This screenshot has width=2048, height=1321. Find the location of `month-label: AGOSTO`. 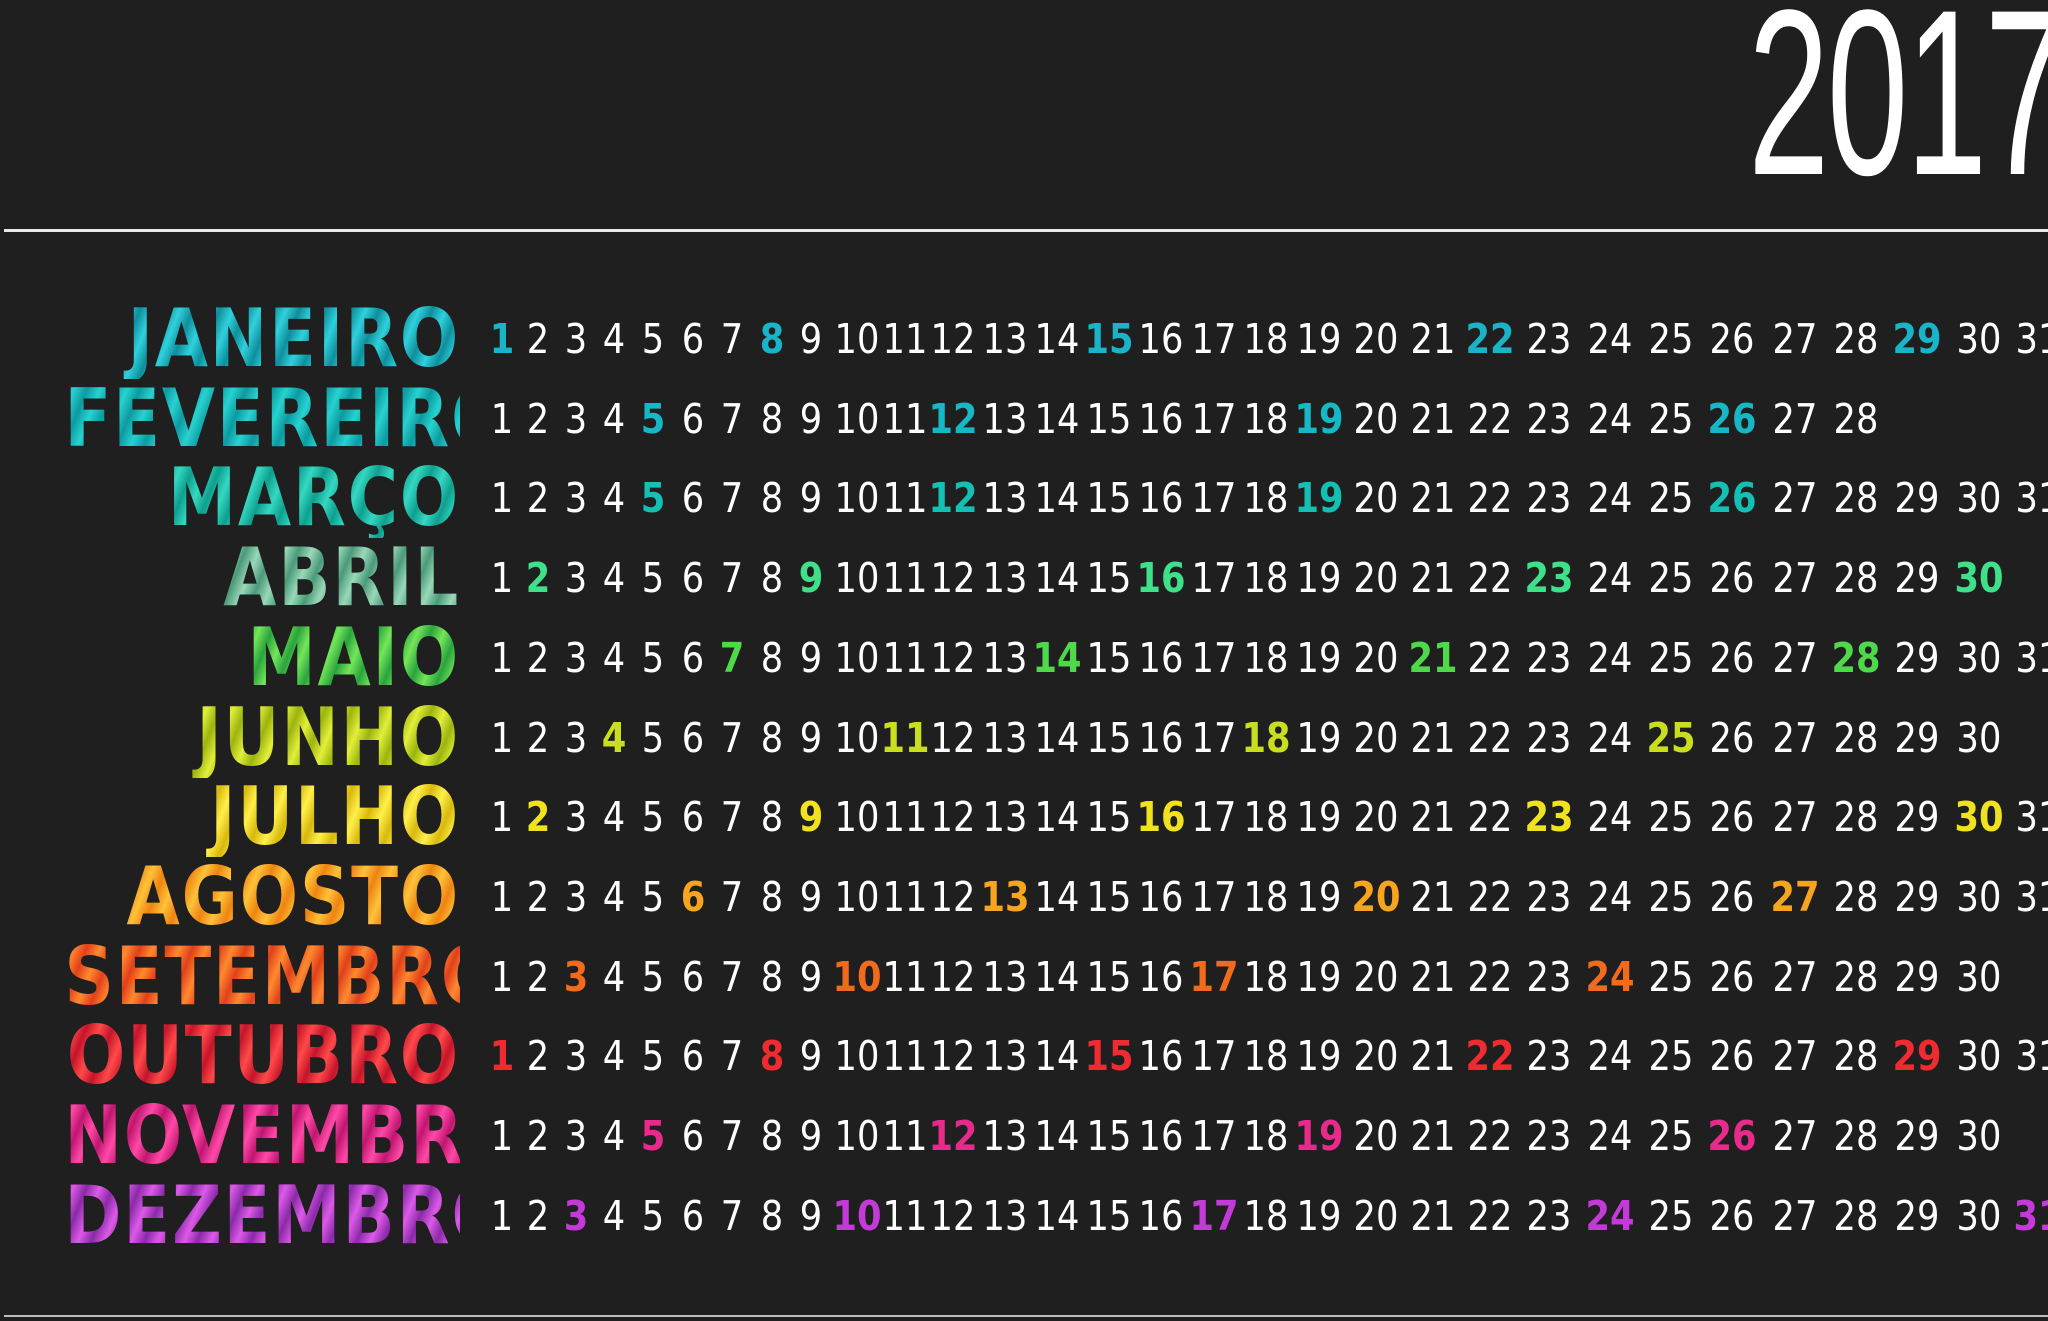

month-label: AGOSTO is located at coordinates (262, 896).